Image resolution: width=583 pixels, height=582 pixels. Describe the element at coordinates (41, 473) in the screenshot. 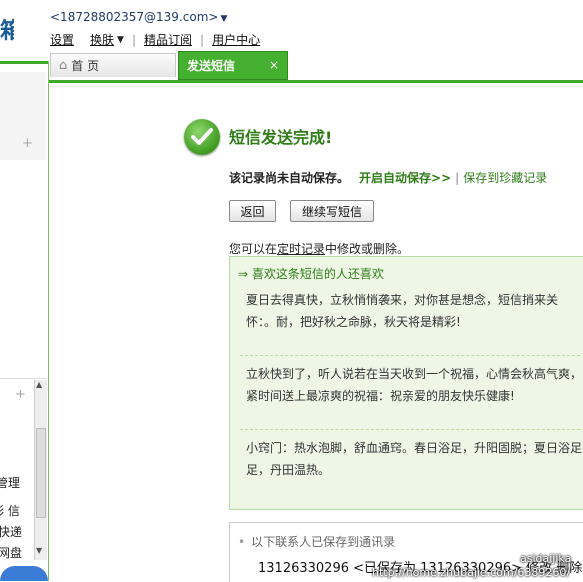

I see `scrollbar-thumb` at that location.